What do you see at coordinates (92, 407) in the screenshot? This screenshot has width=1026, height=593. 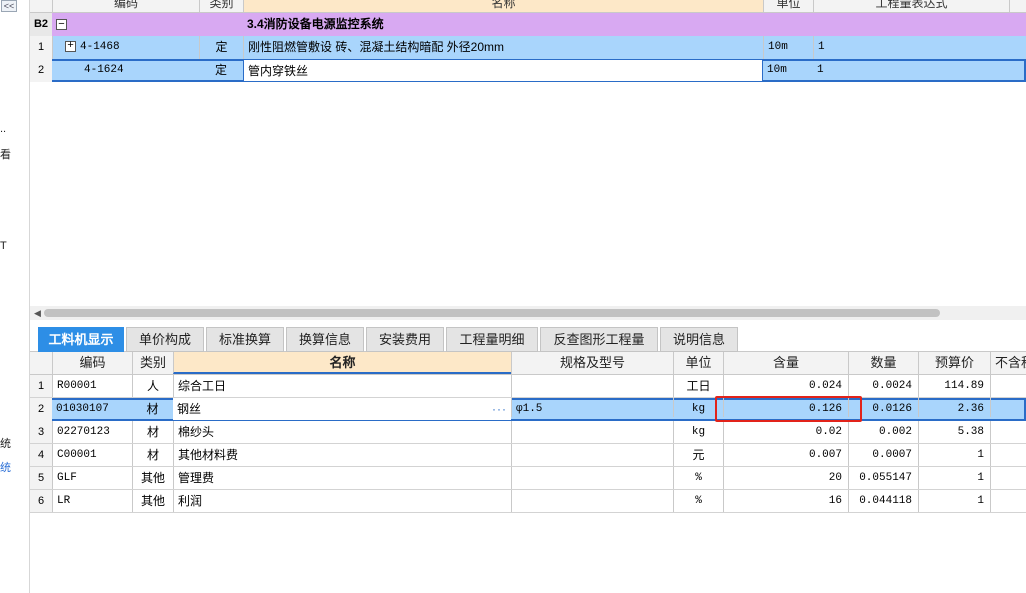 I see `resource-code: 01030107` at bounding box center [92, 407].